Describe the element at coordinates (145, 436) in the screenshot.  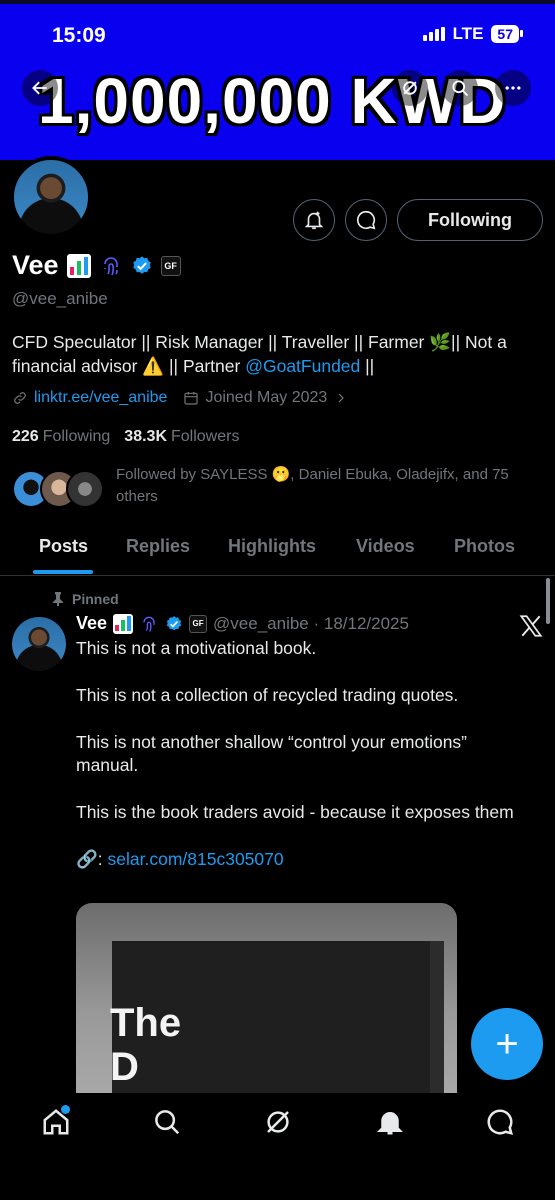
I see `followers-count: 38.3K` at that location.